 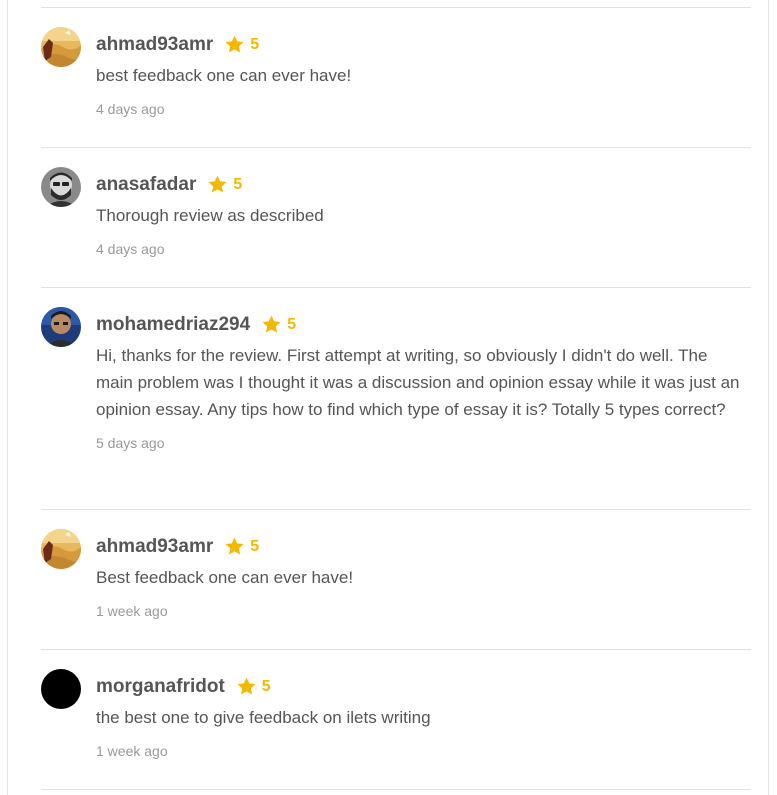 I want to click on man-portrait-avatar-icon, so click(x=61, y=327).